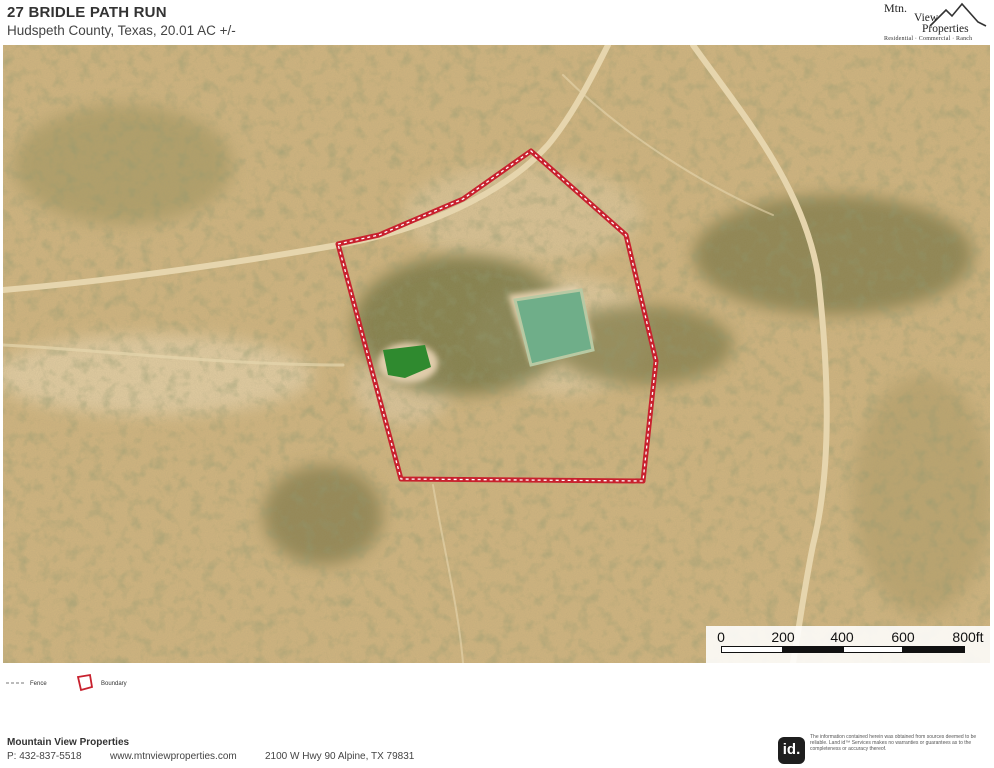  What do you see at coordinates (896, 8) in the screenshot?
I see `logo-text-line1: Mtn.` at bounding box center [896, 8].